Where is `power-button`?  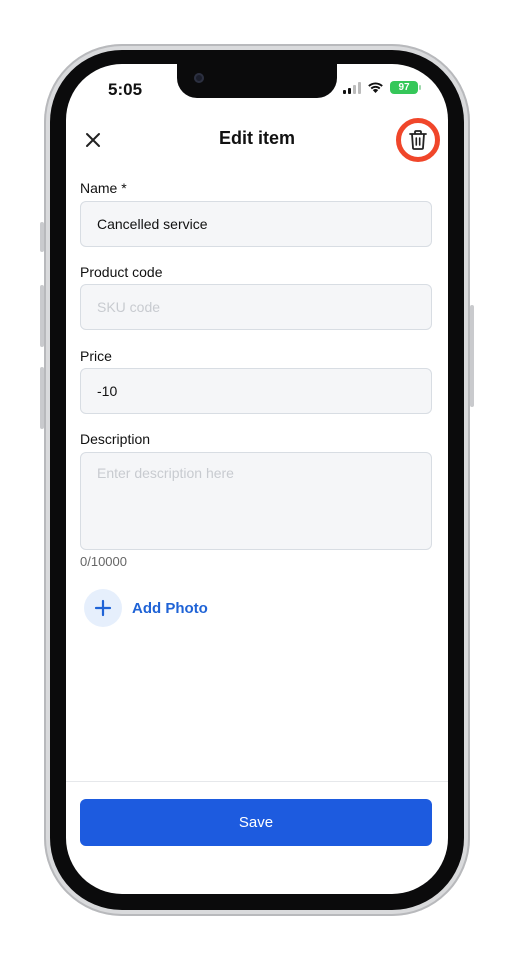 power-button is located at coordinates (472, 356).